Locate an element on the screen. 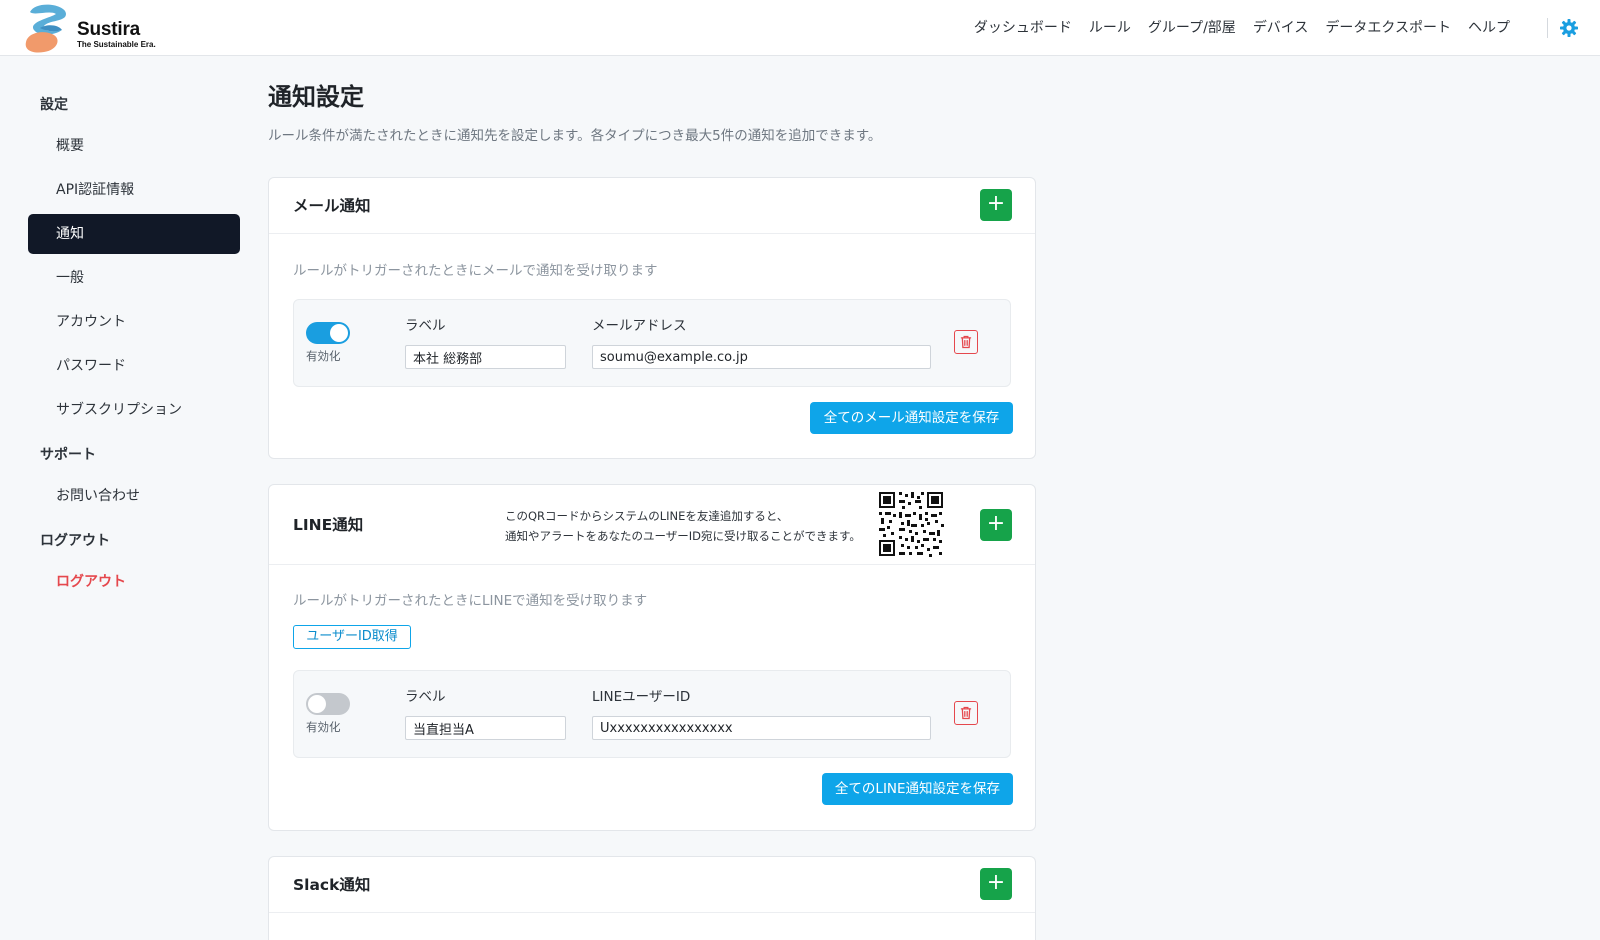  line-user-id-heading: LINEユーザーID is located at coordinates (641, 697).